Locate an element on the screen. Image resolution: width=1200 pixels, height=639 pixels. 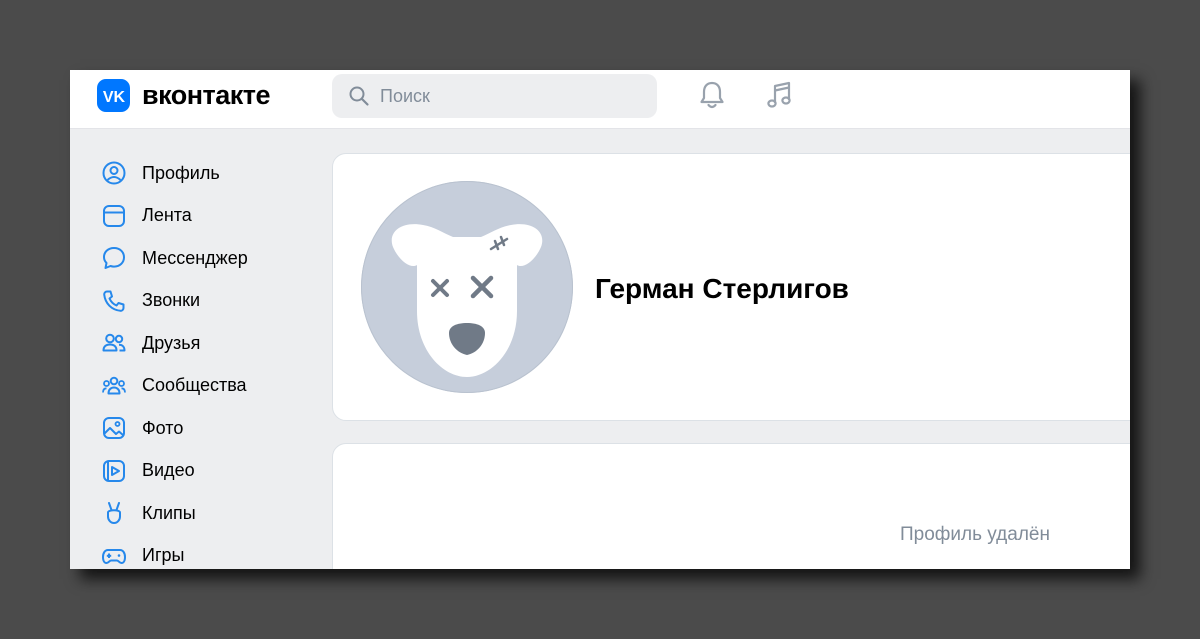
sidebar-item-label: Игры is located at coordinates (163, 555).